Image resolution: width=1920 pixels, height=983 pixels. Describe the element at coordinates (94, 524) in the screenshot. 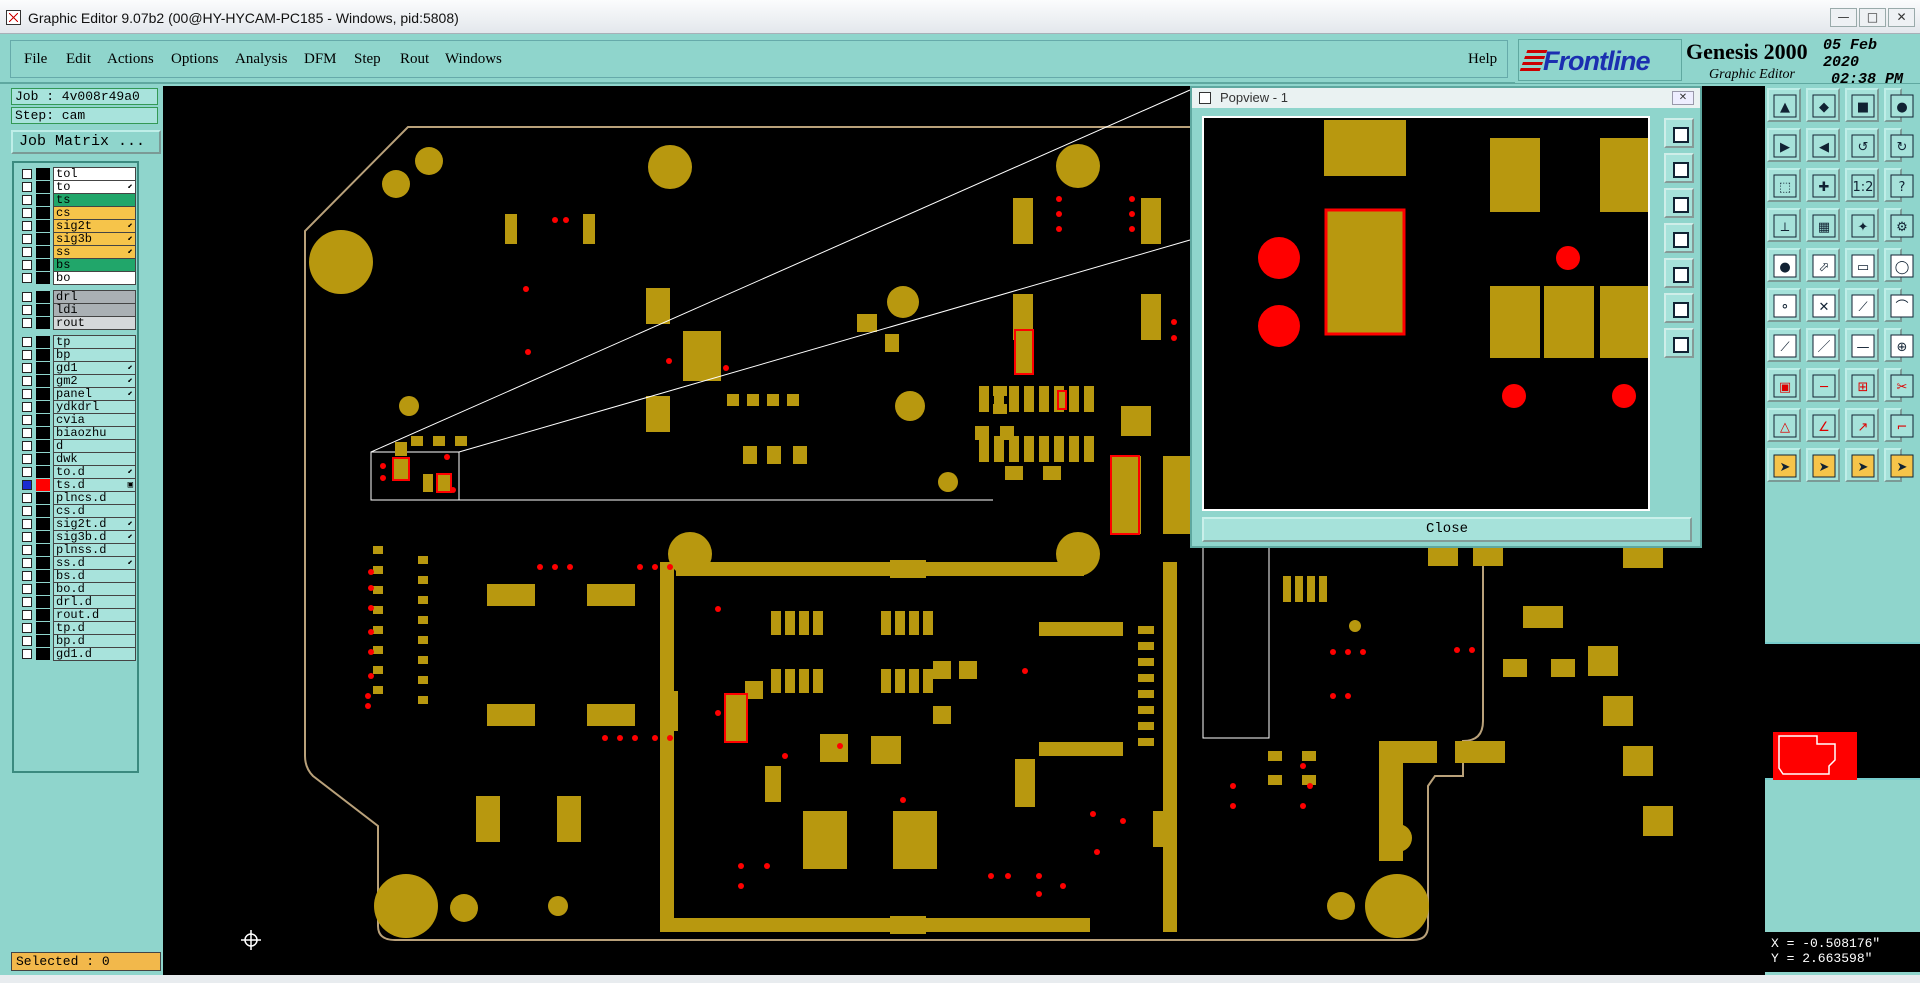

I see `layer-name: sig2t.d ⬋` at that location.